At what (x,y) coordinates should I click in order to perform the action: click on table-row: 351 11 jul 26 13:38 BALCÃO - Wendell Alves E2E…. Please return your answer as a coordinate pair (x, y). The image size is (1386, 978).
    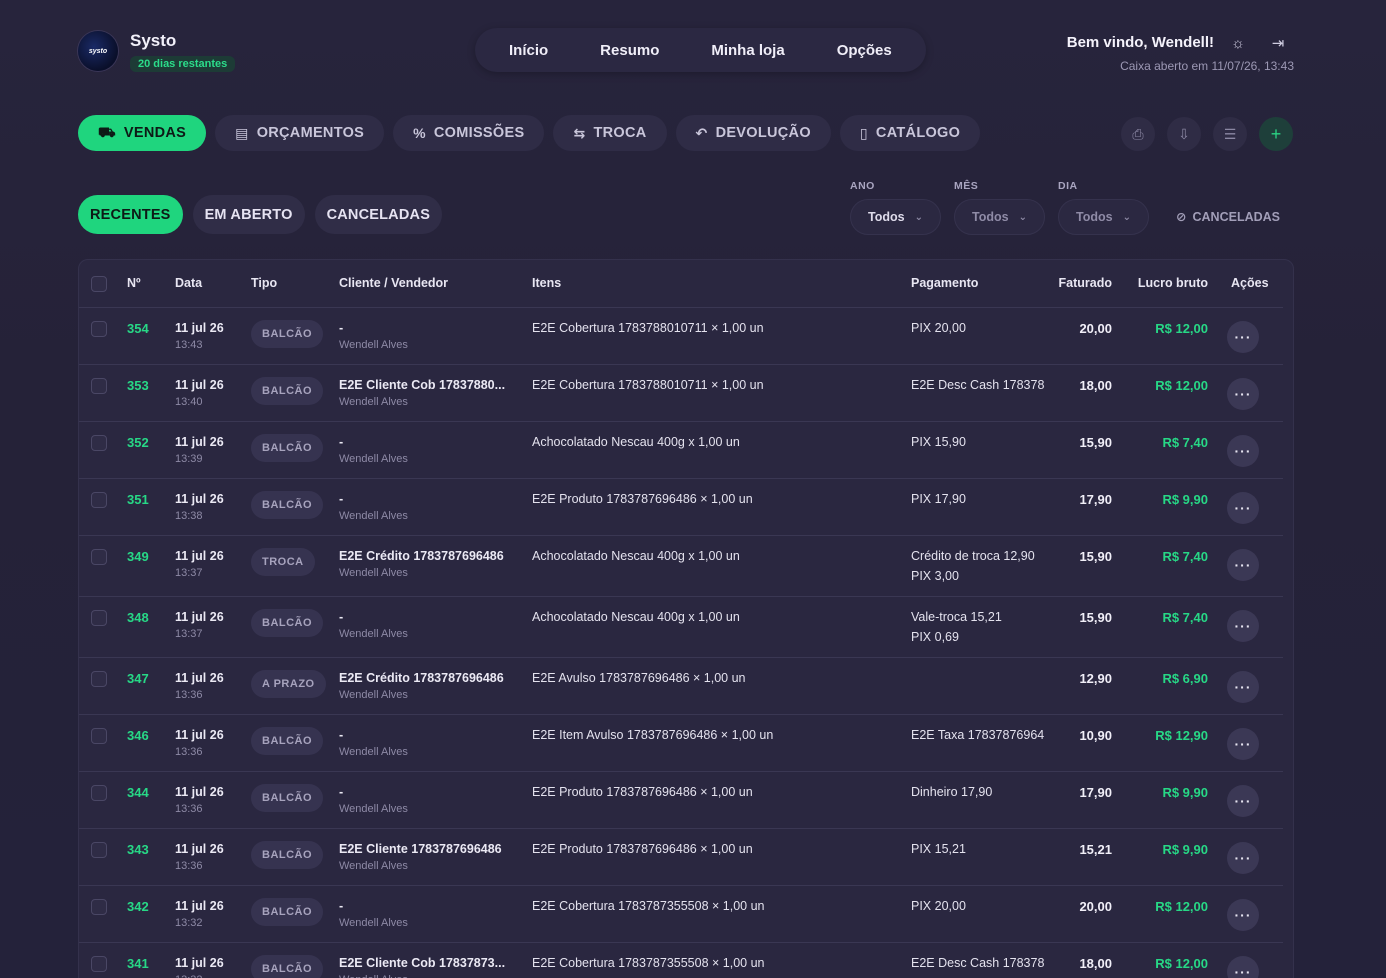
    Looking at the image, I should click on (681, 507).